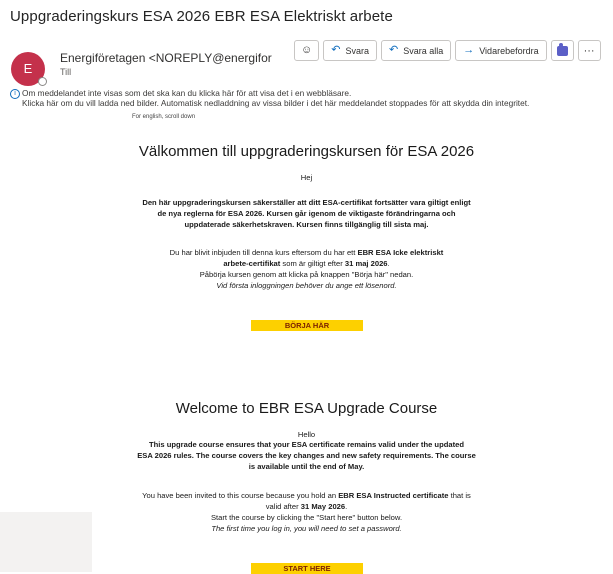 The image size is (613, 574). I want to click on side-panel-edge, so click(46, 542).